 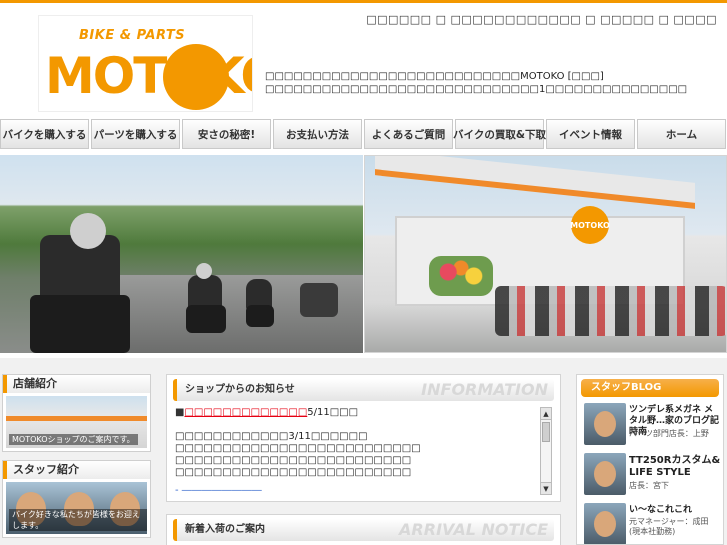 What do you see at coordinates (681, 134) in the screenshot?
I see `nav-home: ホーム` at bounding box center [681, 134].